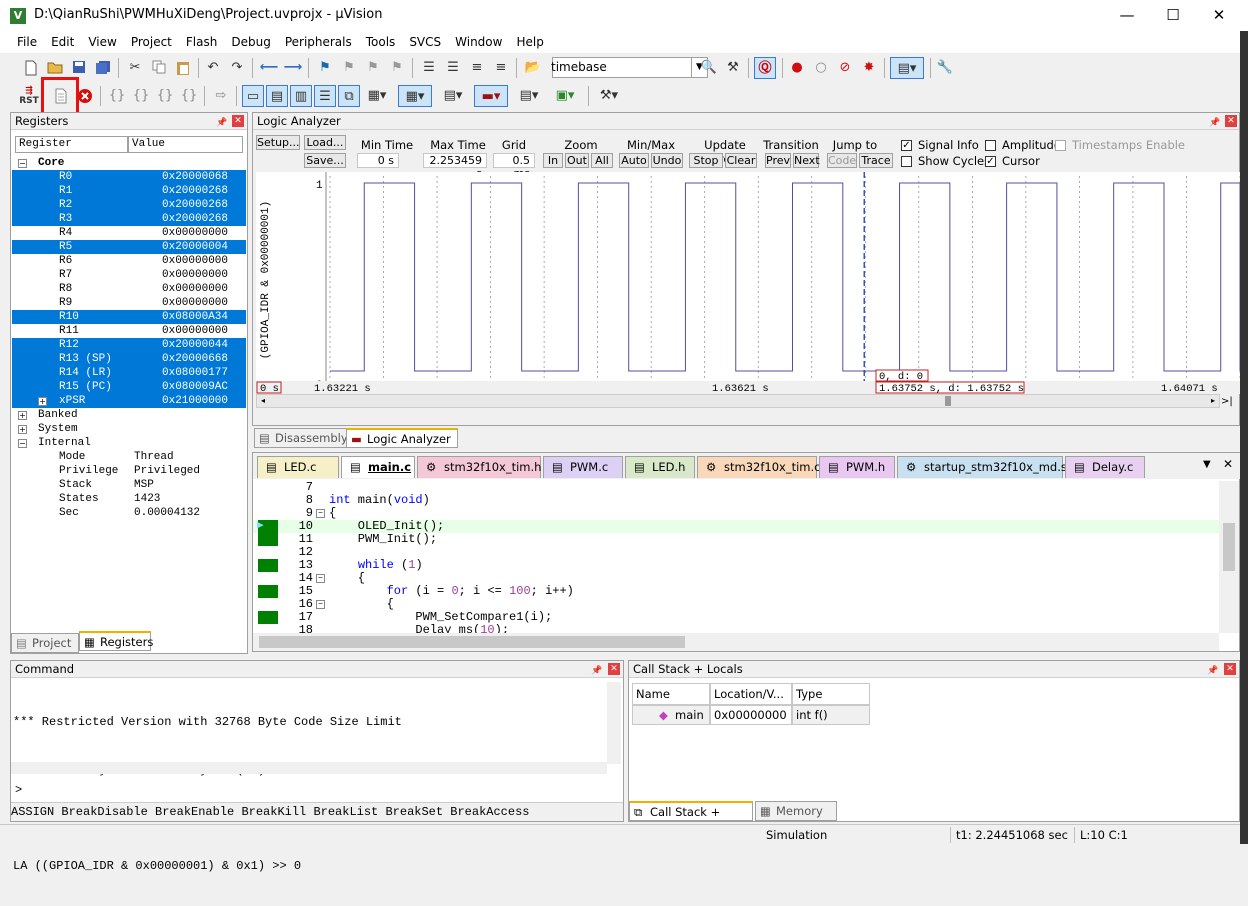  Describe the element at coordinates (141, 96) in the screenshot. I see `step-over-icon: {}` at that location.